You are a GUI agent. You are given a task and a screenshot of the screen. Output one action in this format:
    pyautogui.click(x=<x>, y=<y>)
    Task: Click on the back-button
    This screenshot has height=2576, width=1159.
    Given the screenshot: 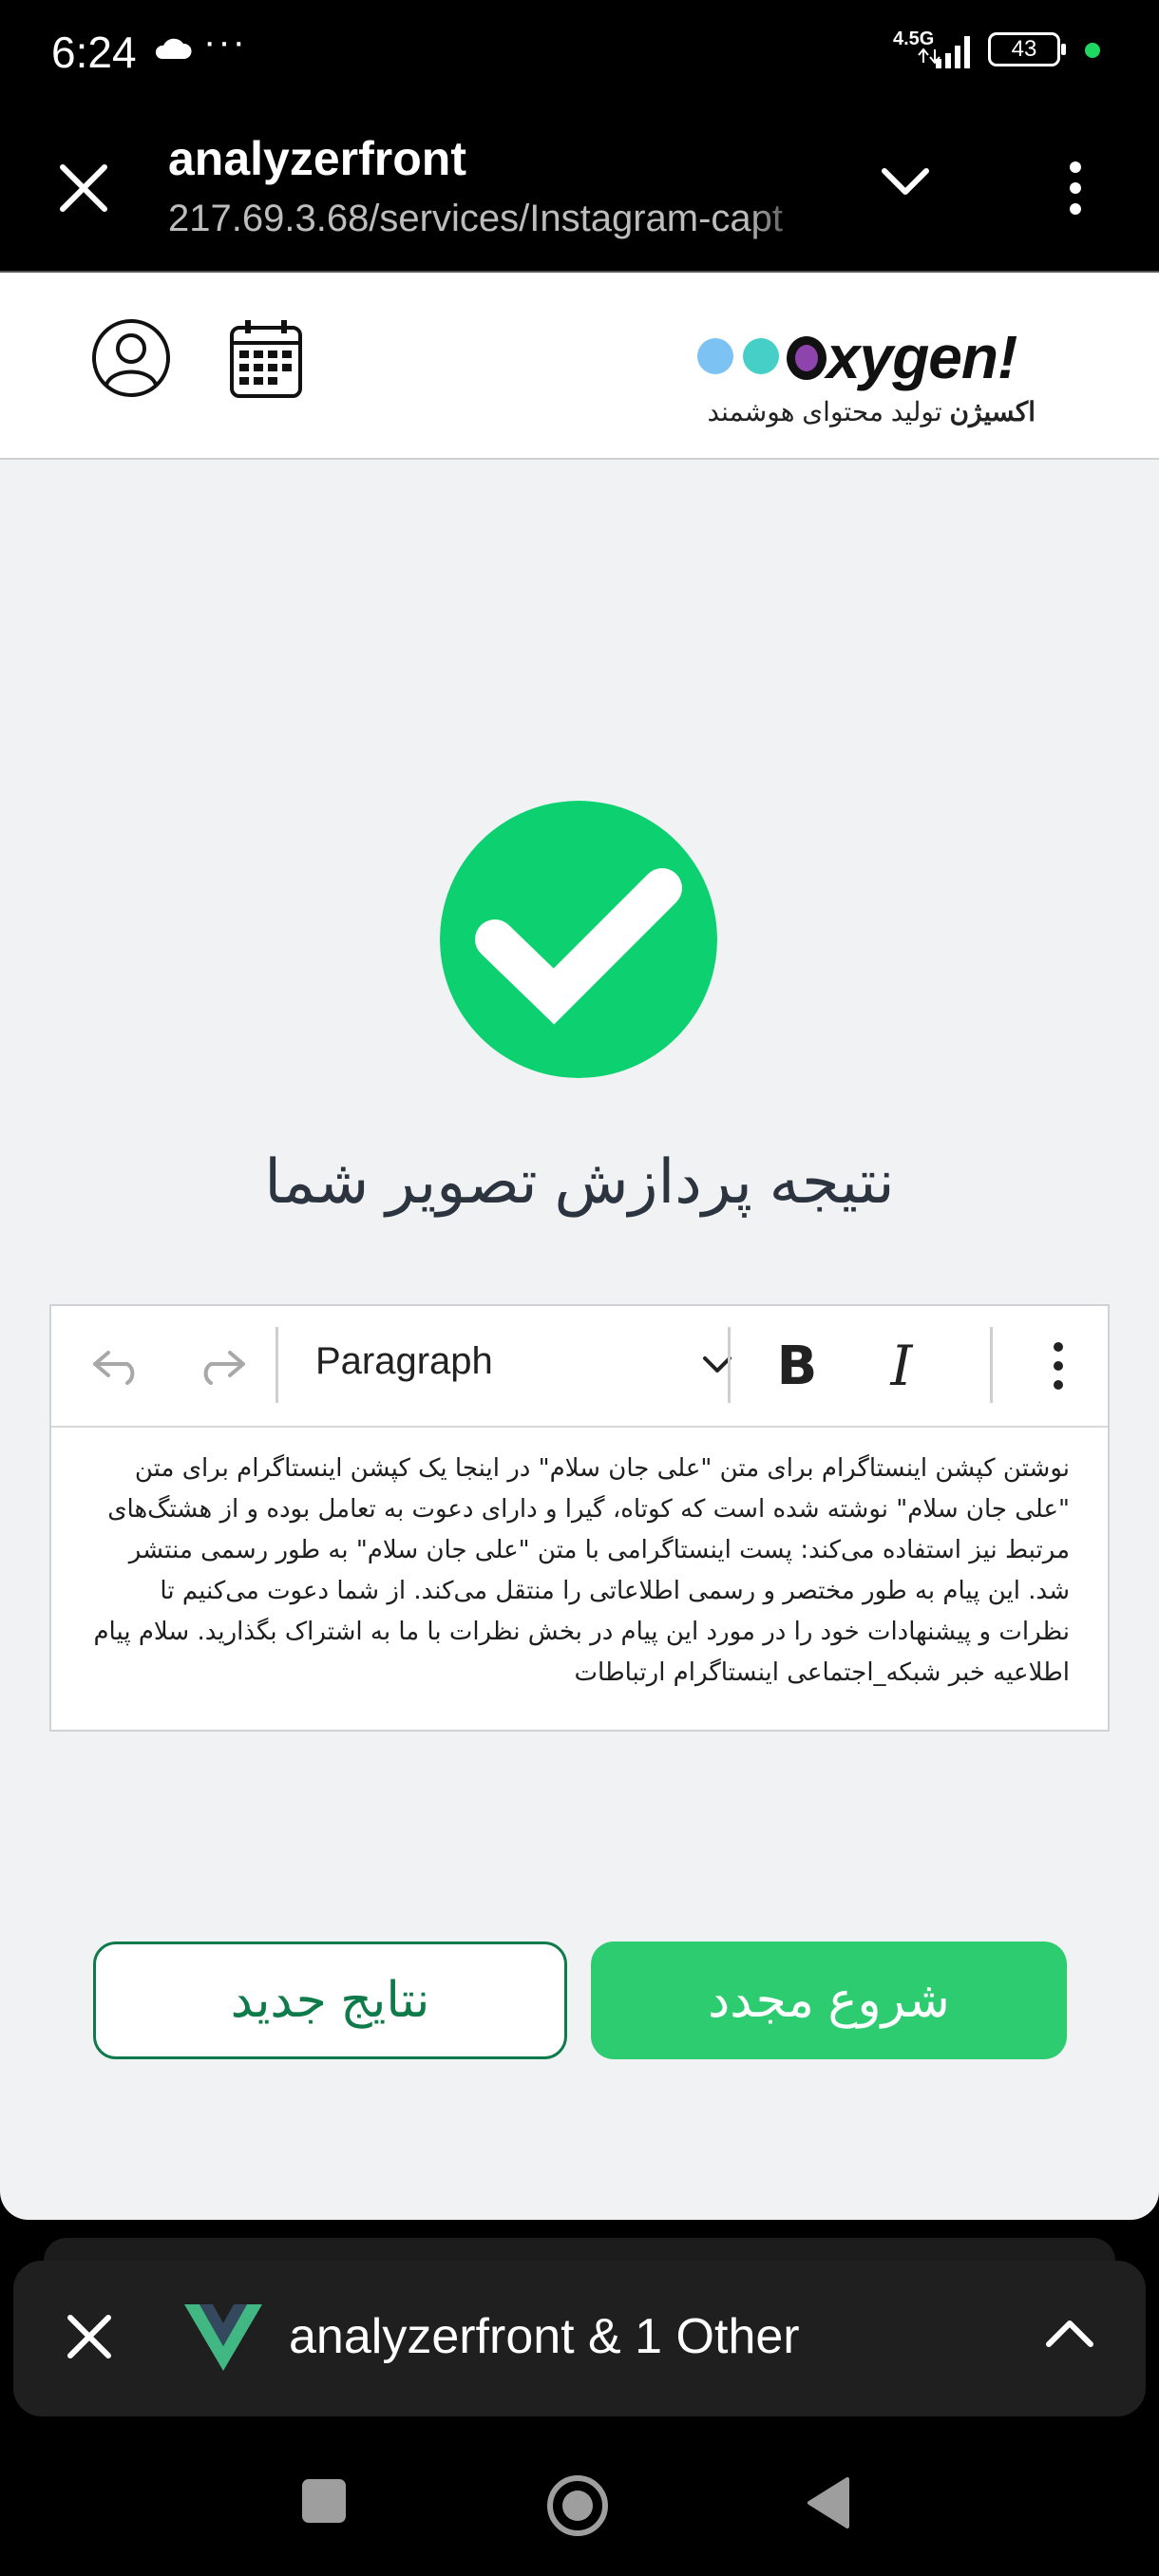 What is the action you would take?
    pyautogui.click(x=827, y=2502)
    